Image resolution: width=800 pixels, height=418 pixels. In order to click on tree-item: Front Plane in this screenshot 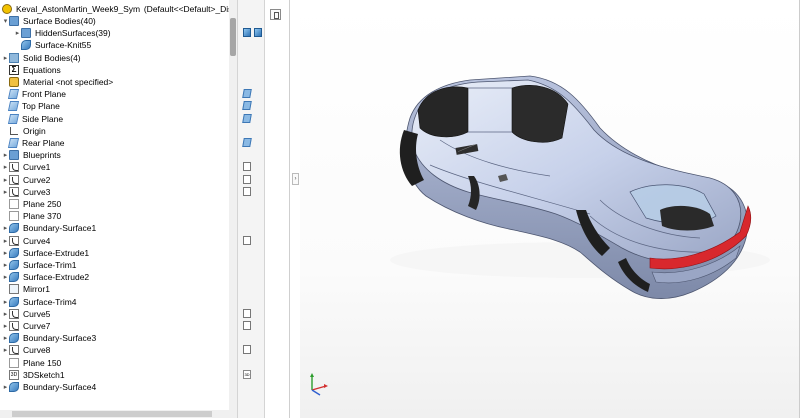, I will do `click(114, 94)`.